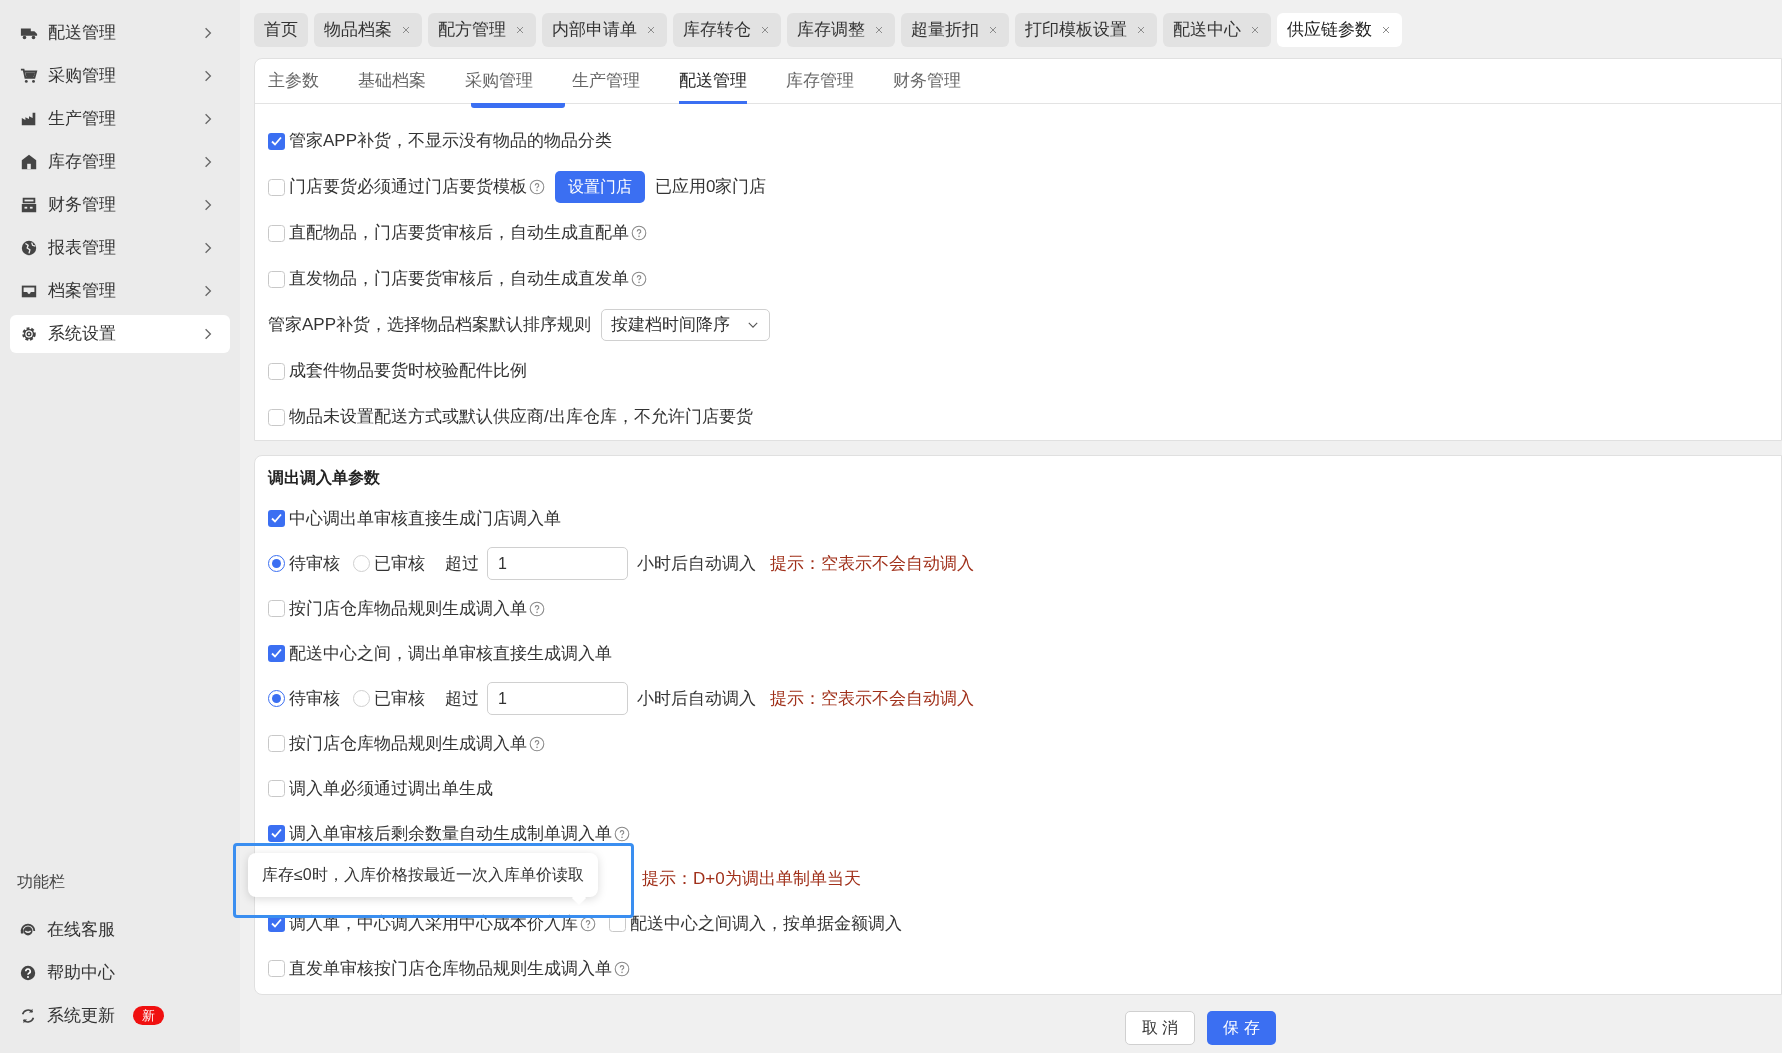  What do you see at coordinates (600, 187) in the screenshot?
I see `set-stores-button: 设置门店` at bounding box center [600, 187].